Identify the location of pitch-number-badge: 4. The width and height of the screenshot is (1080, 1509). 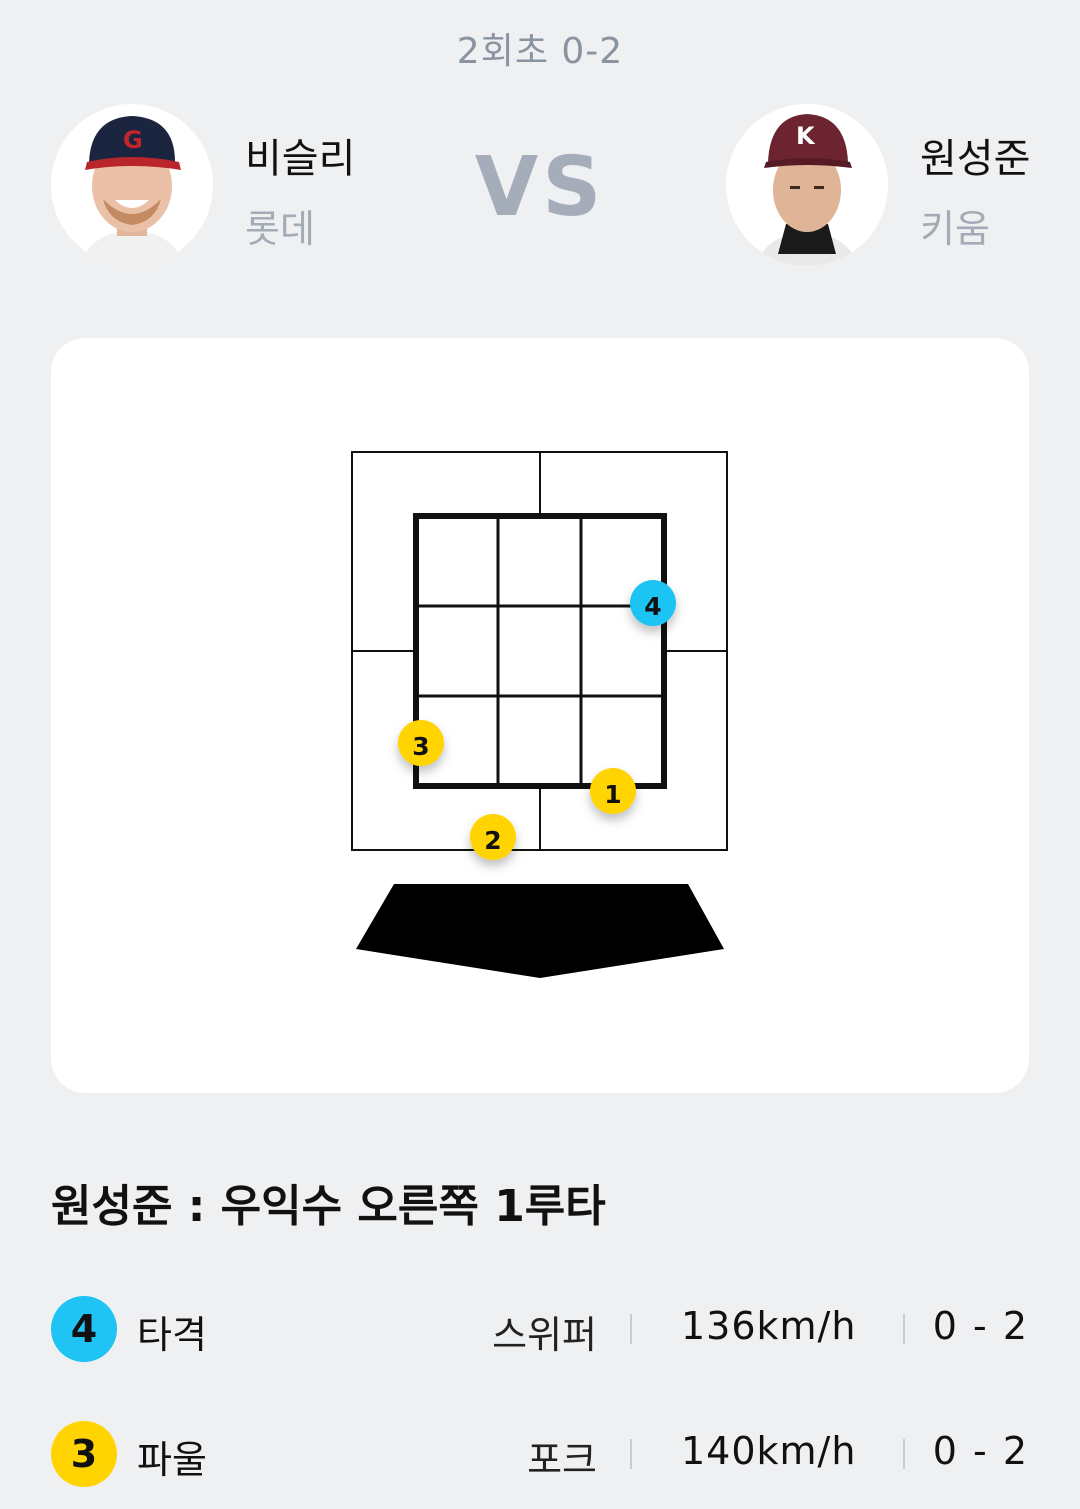
(84, 1329).